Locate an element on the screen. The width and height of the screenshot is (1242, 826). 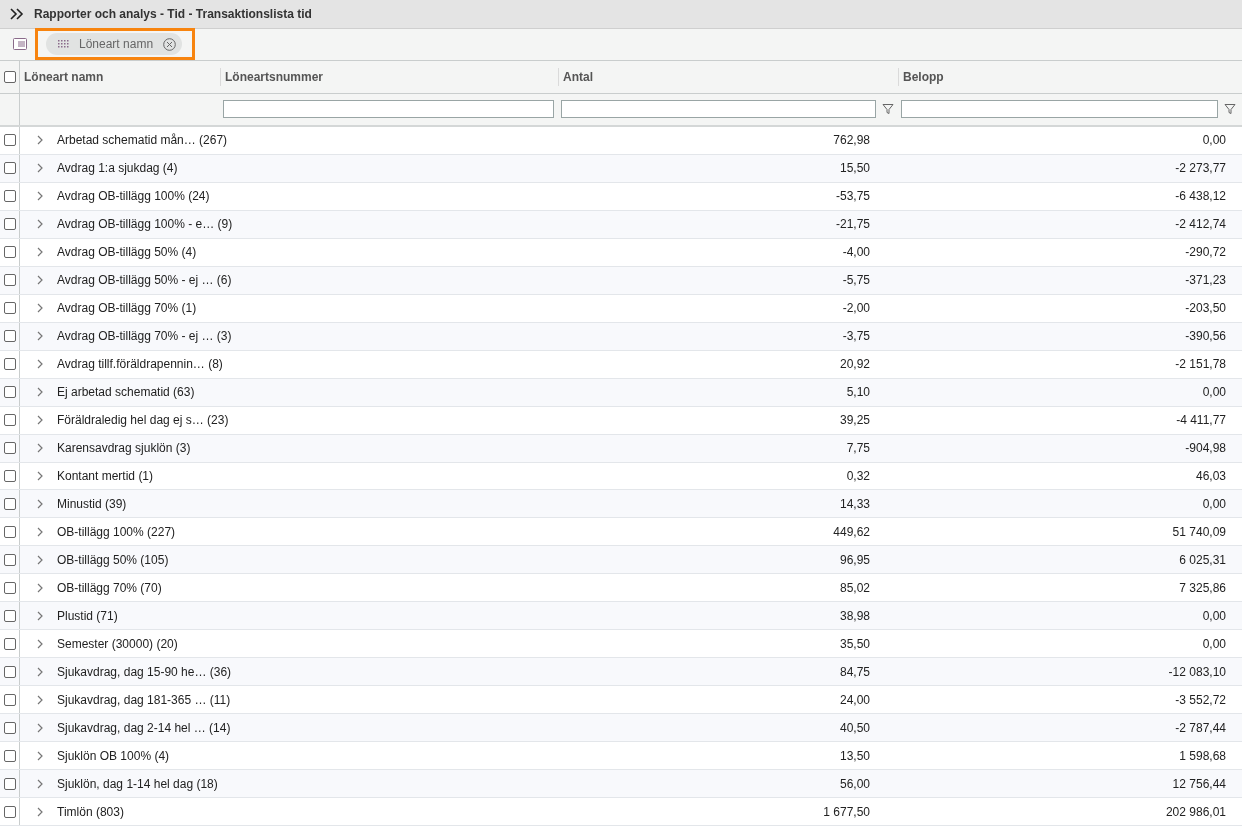
drag-handle-icon is located at coordinates (63, 44).